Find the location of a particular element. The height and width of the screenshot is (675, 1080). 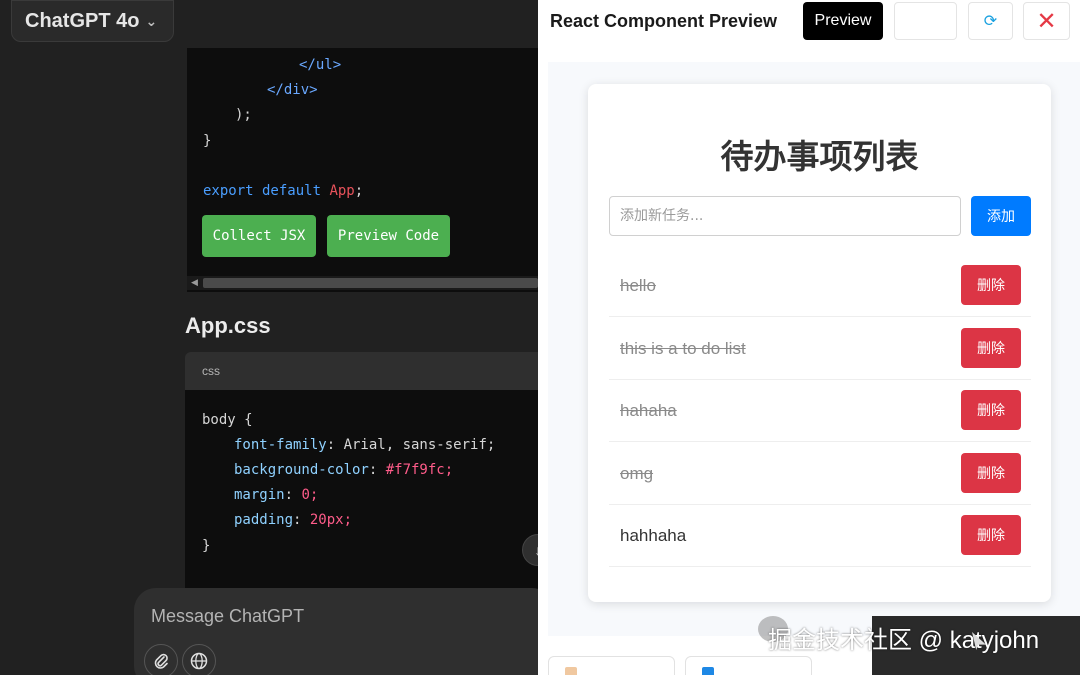

close-button: ✕ is located at coordinates (1046, 21).